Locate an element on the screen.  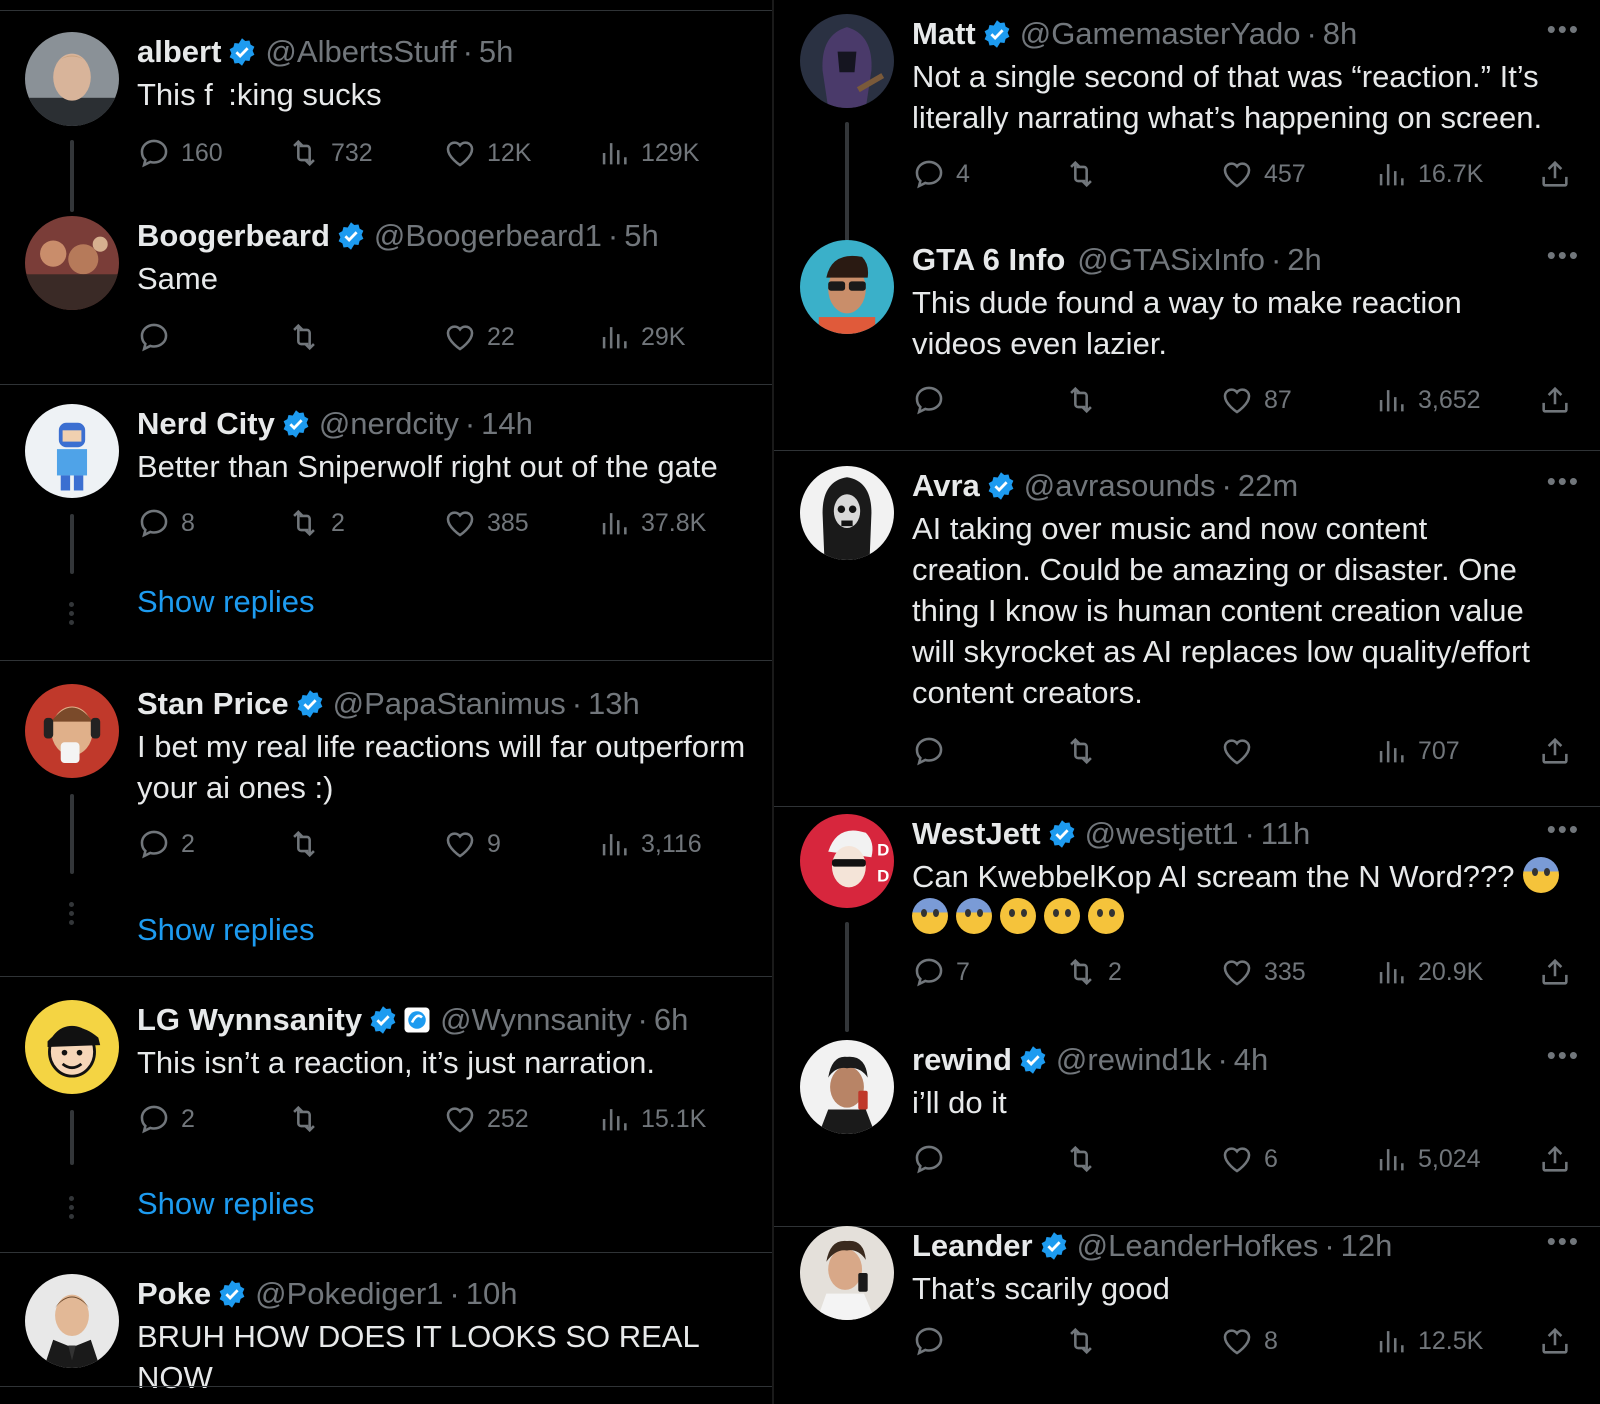
handle: @LeanderHofkes is located at coordinates (1198, 1246).